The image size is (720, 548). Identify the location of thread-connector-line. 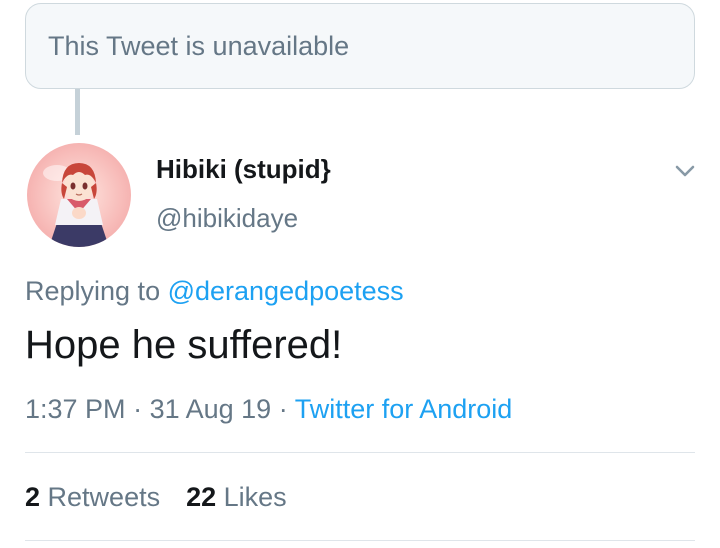
(77, 112).